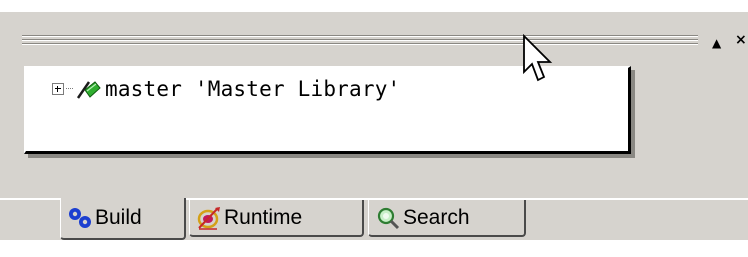 The image size is (748, 257). I want to click on library-book-icon, so click(88, 90).